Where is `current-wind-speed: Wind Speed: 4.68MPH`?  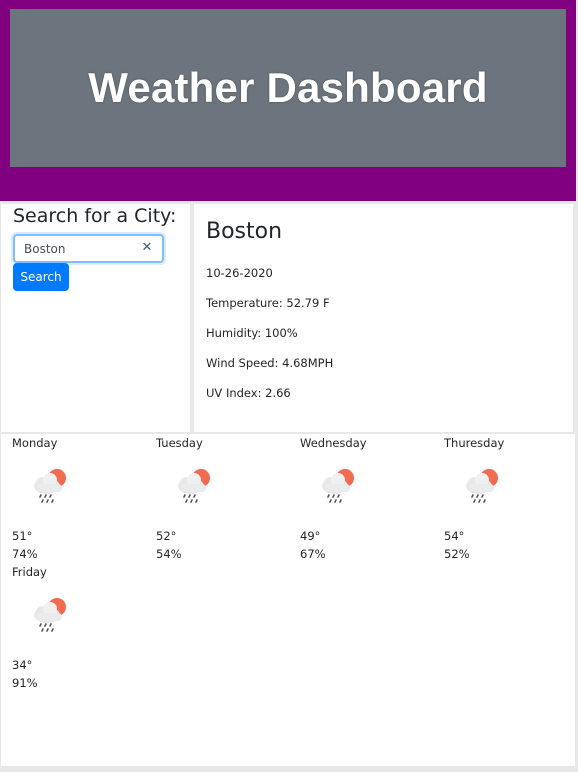 current-wind-speed: Wind Speed: 4.68MPH is located at coordinates (270, 363).